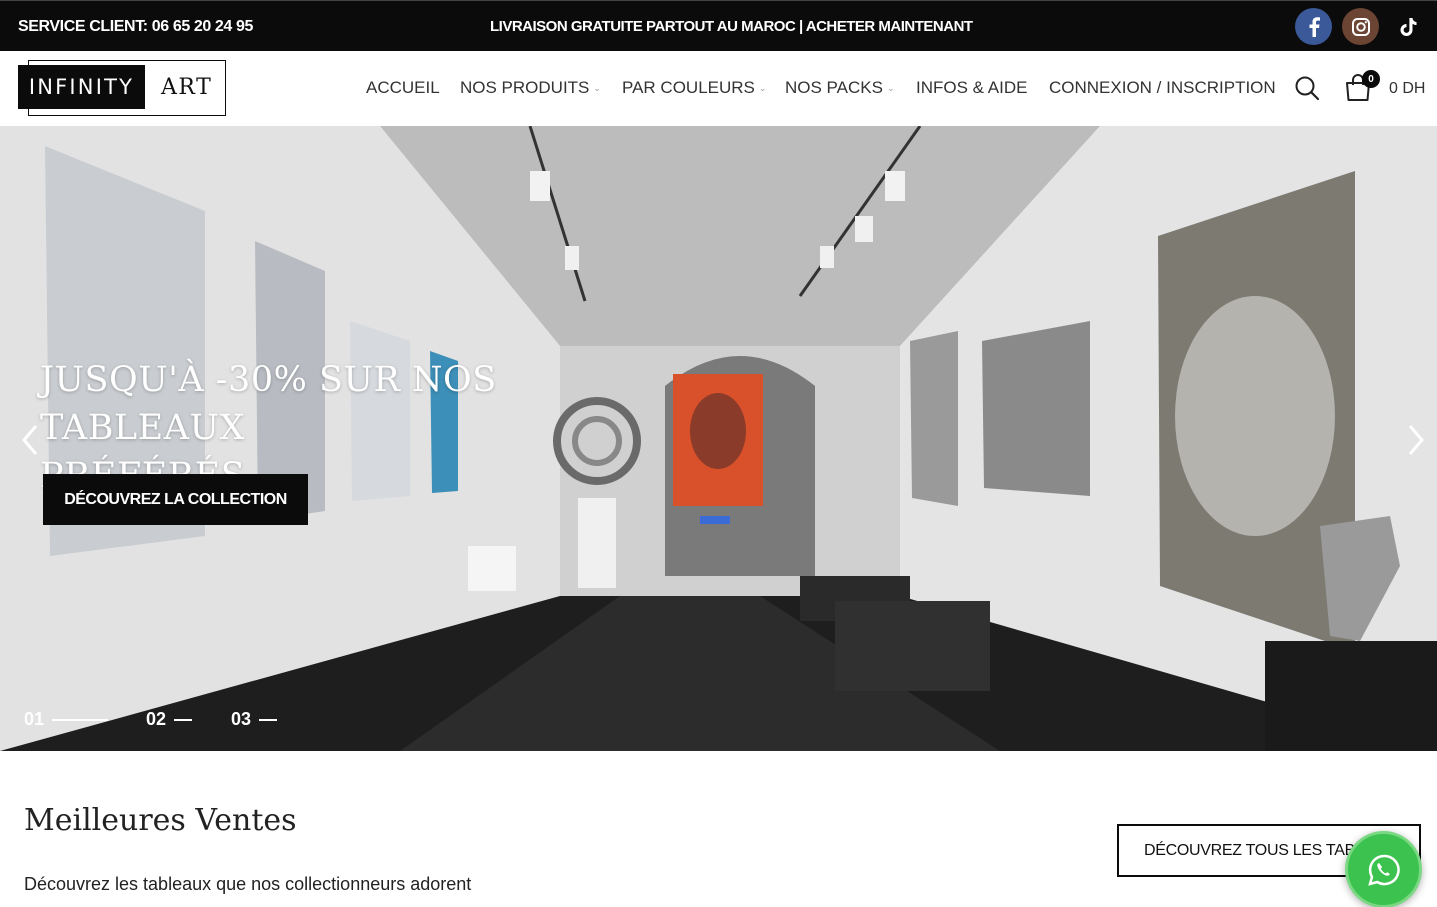 Image resolution: width=1437 pixels, height=907 pixels. I want to click on nav-infos-aide-label: INFOS & AIDE, so click(972, 87).